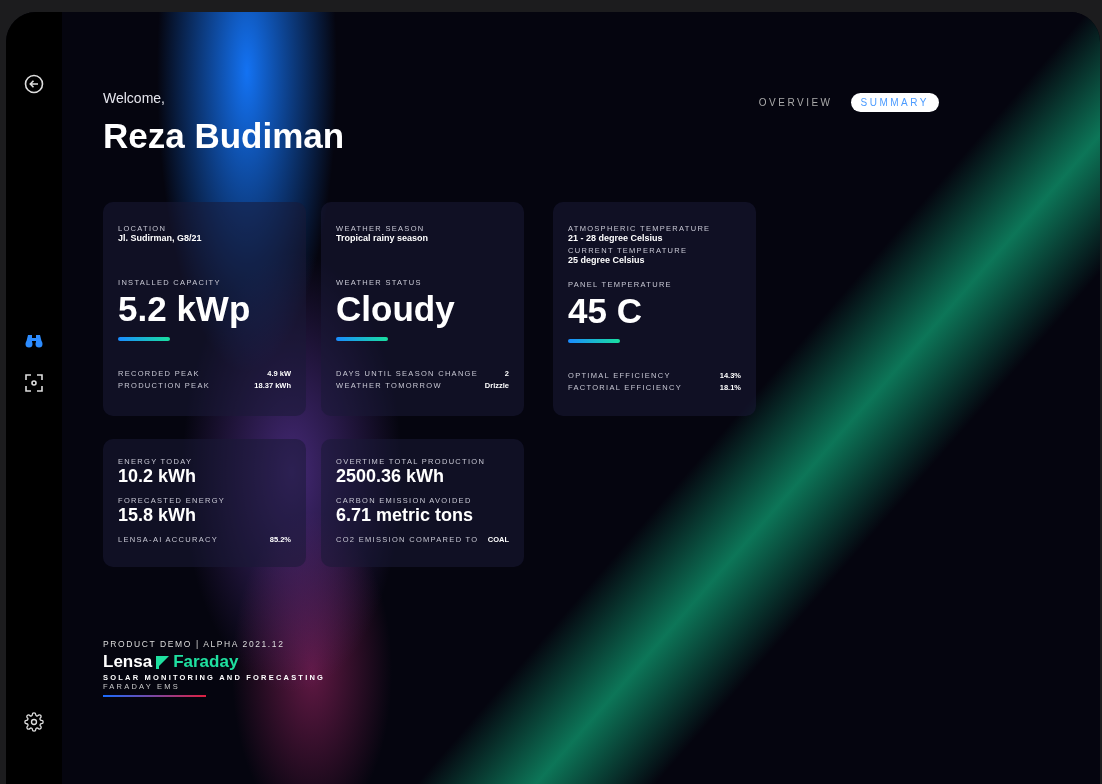 The height and width of the screenshot is (784, 1102). Describe the element at coordinates (605, 311) in the screenshot. I see `metric-value: 45 C` at that location.